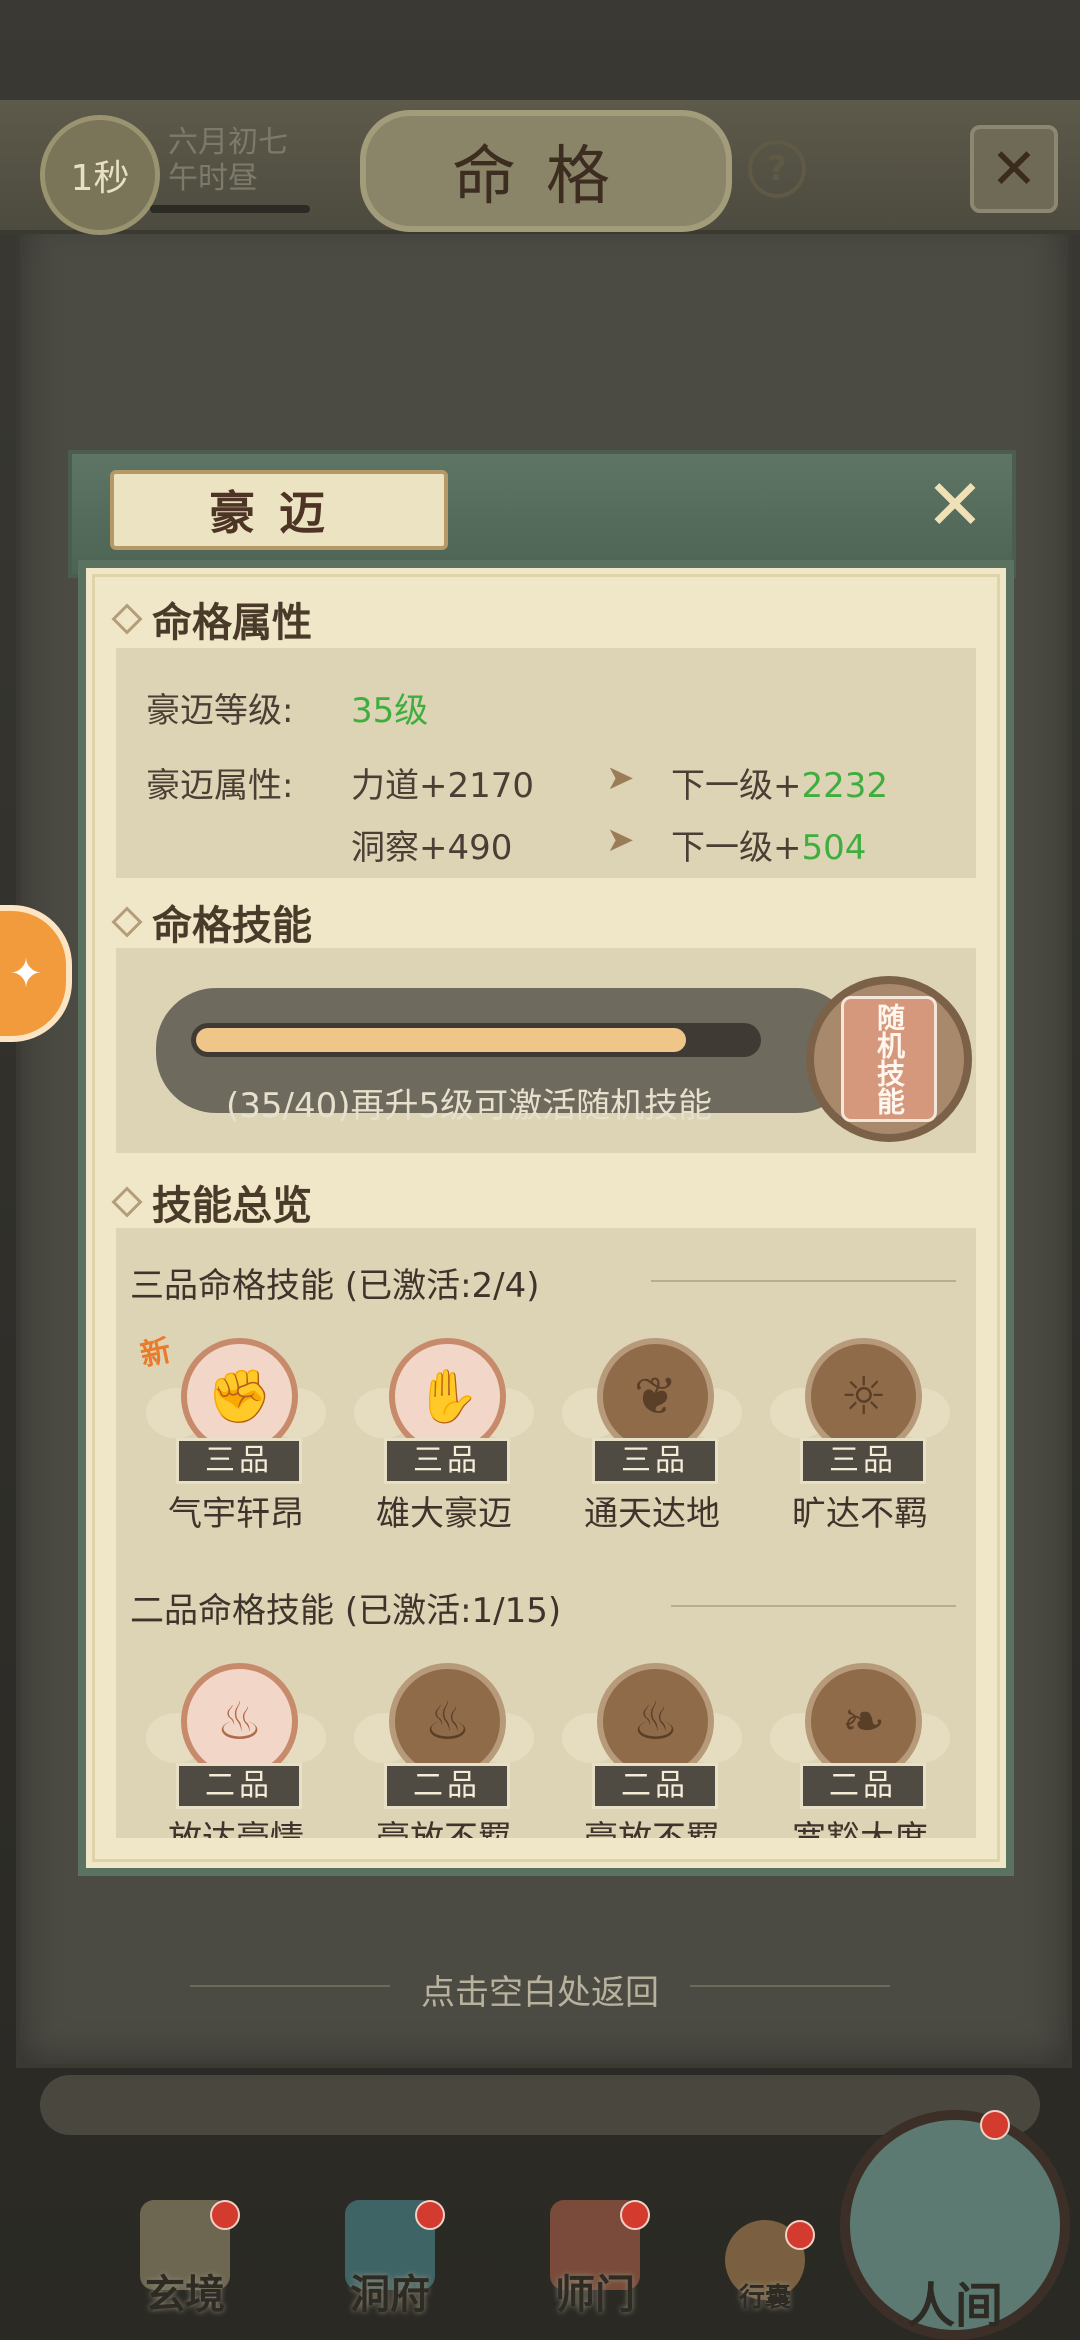 This screenshot has height=2340, width=1080. What do you see at coordinates (232, 1205) in the screenshot?
I see `overview-heading-text: 技能总览` at bounding box center [232, 1205].